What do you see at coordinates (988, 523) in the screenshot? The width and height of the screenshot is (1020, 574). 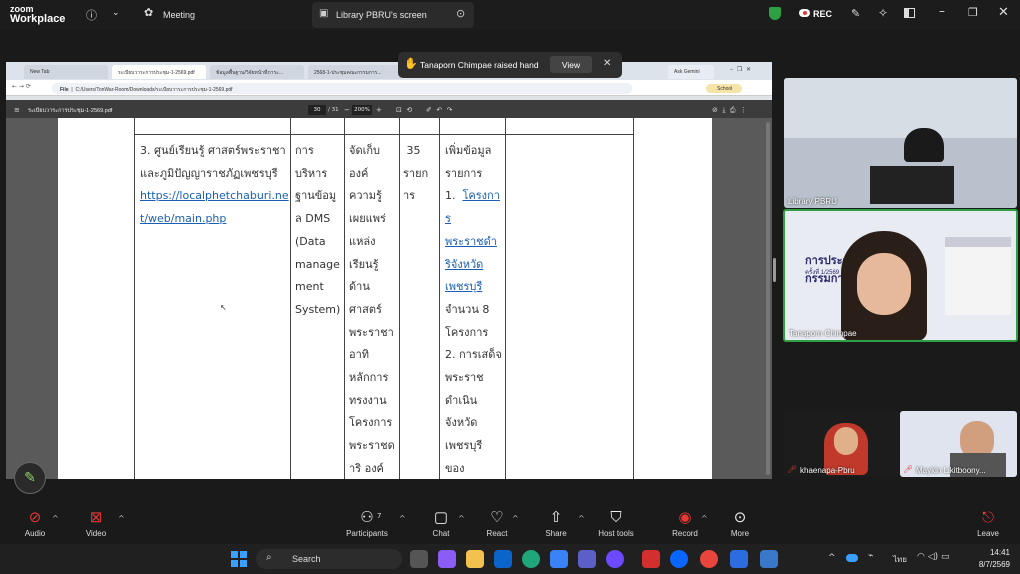 I see `leave-button: ⎋ Leave` at bounding box center [988, 523].